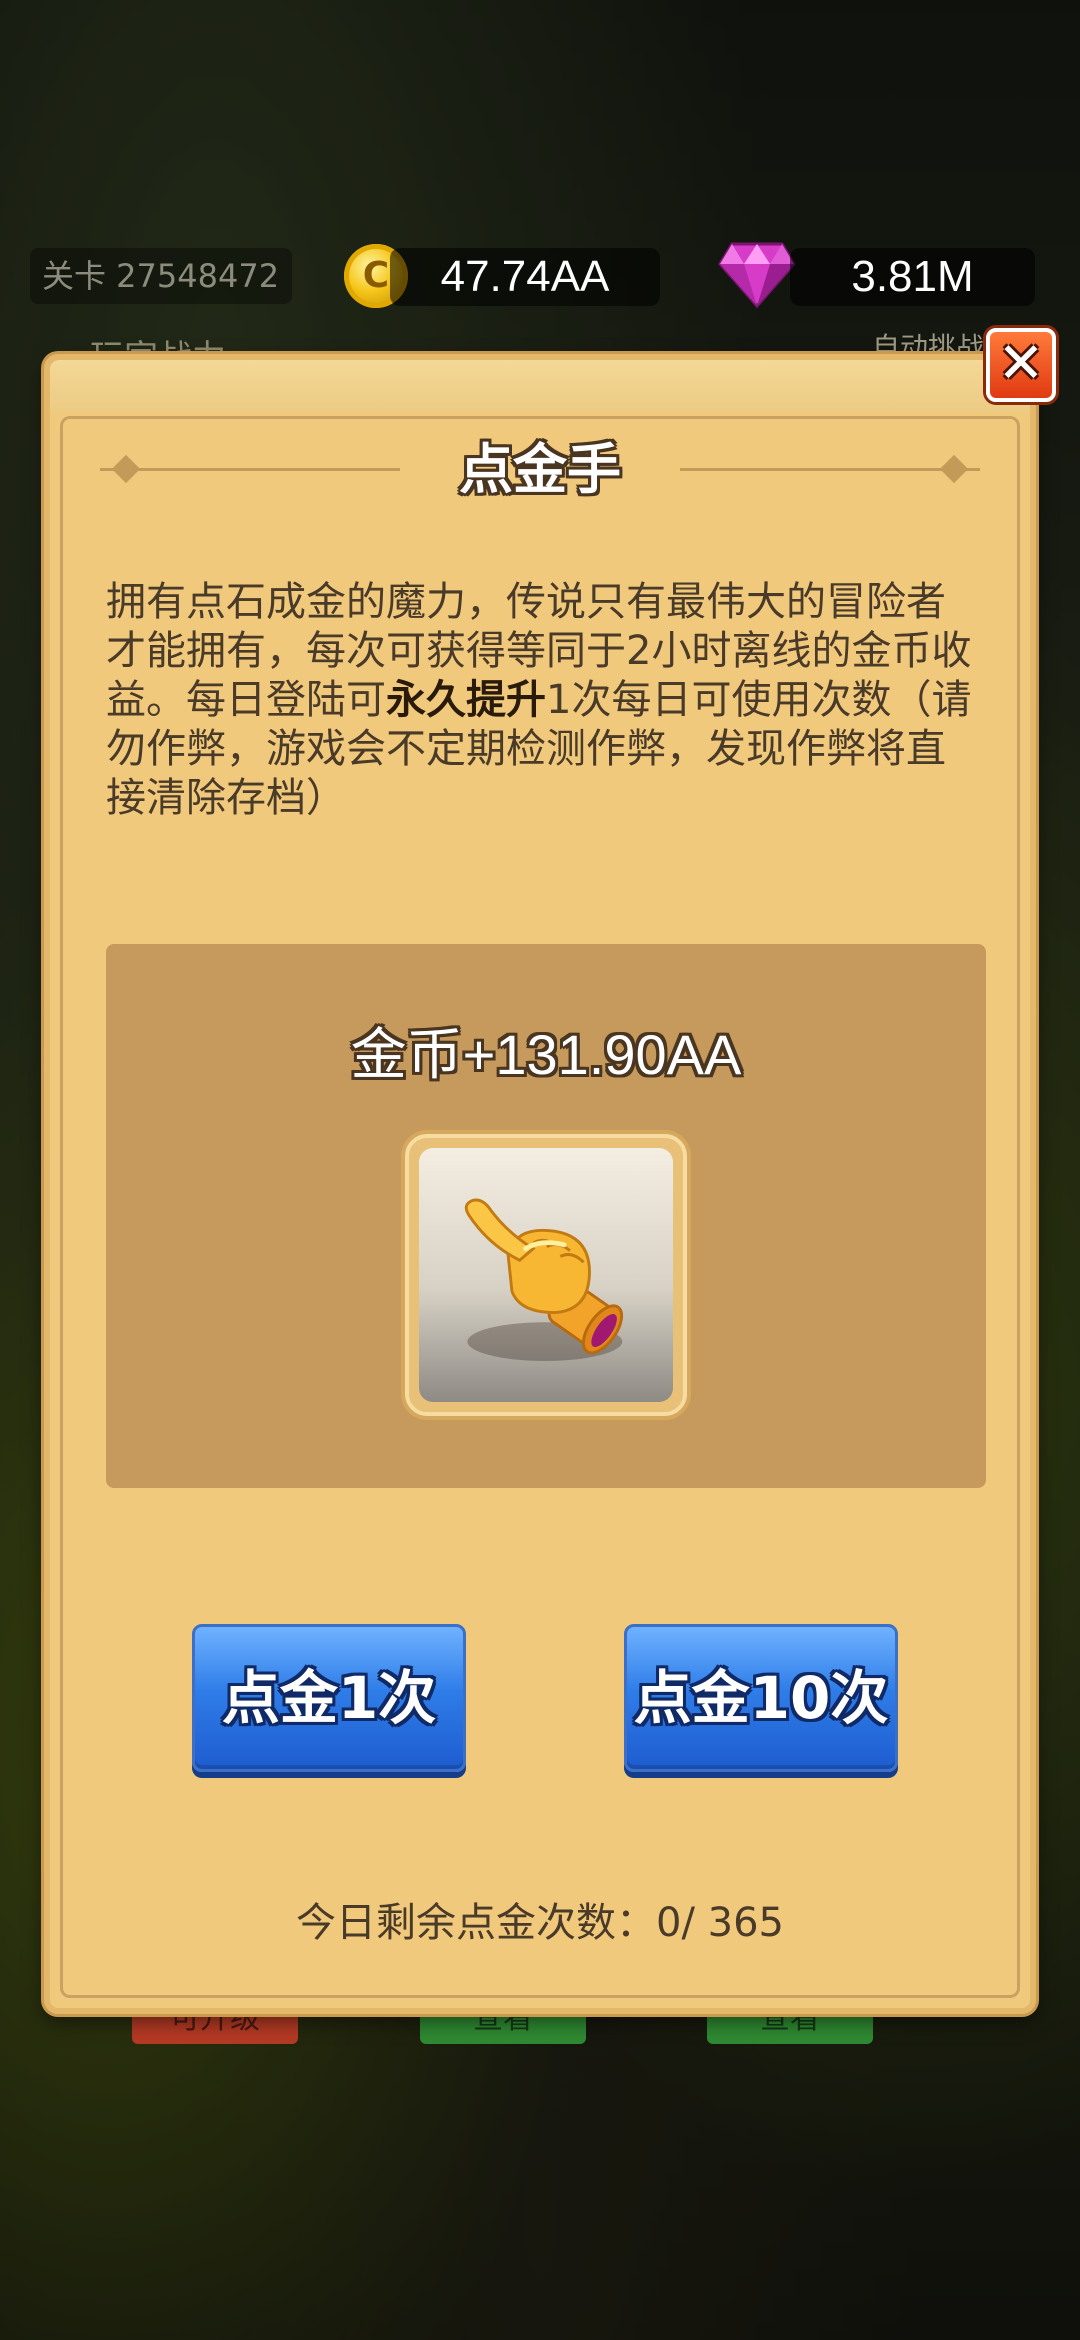 The width and height of the screenshot is (1080, 2340). I want to click on reward-amount: 金币+131.90AA, so click(546, 1054).